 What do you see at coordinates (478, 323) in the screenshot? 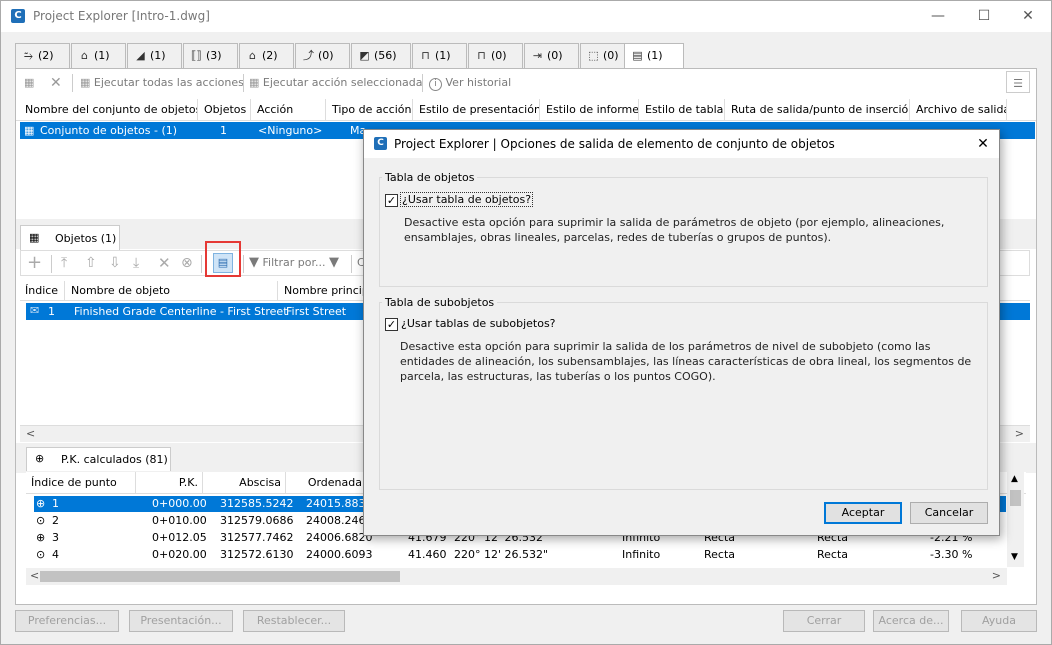
I see `use-subobject-tables-label: ¿Usar tablas de subobjetos?` at bounding box center [478, 323].